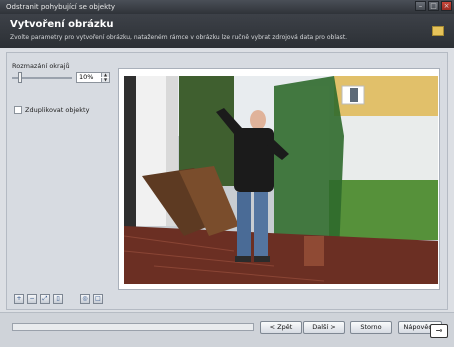 The height and width of the screenshot is (347, 454). I want to click on duplicate-label: Zduplikovat objekty, so click(57, 110).